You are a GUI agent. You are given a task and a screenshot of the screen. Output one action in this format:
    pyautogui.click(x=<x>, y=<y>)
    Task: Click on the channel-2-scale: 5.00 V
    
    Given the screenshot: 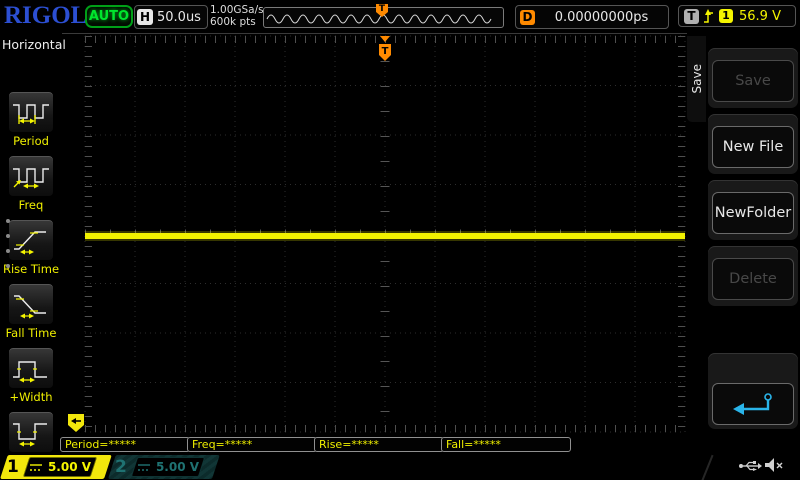 What is the action you would take?
    pyautogui.click(x=177, y=467)
    